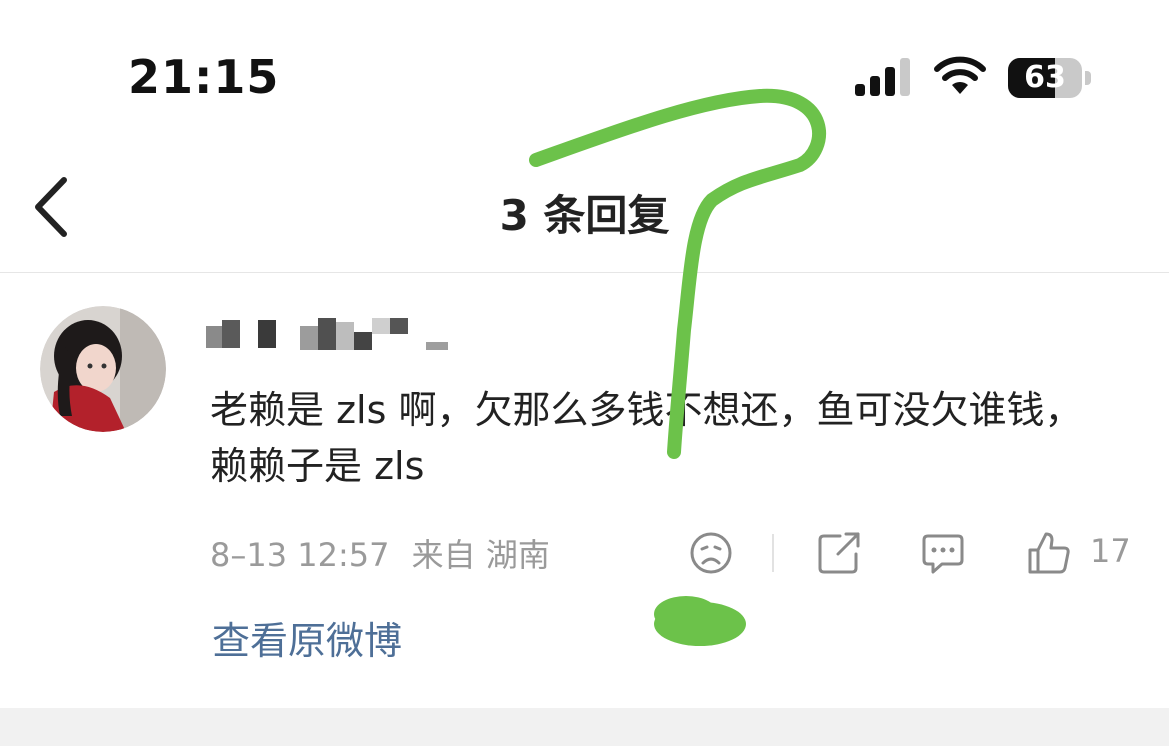  Describe the element at coordinates (839, 553) in the screenshot. I see `share-icon` at that location.